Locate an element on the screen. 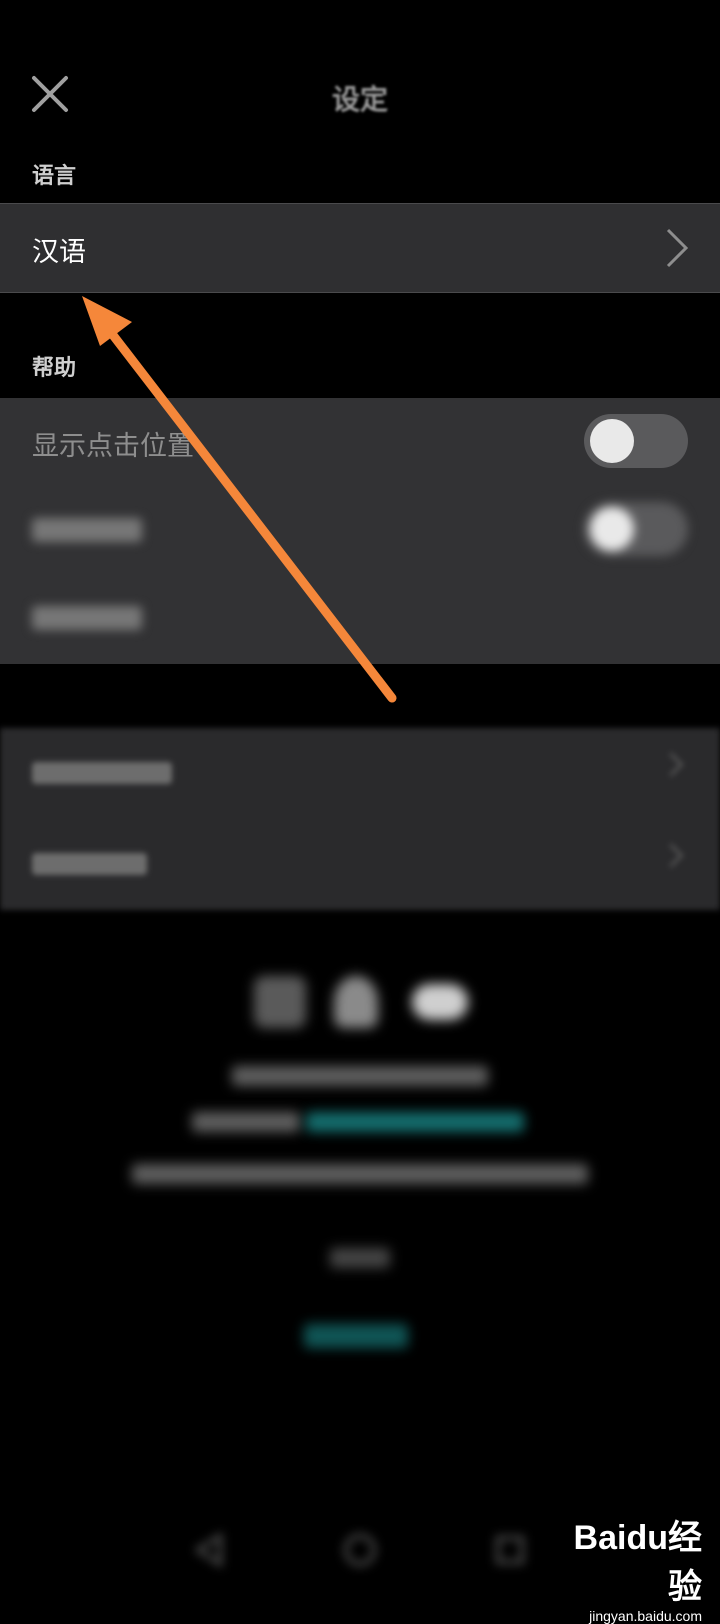 This screenshot has width=720, height=1624. annotation-arrow is located at coordinates (239, 499).